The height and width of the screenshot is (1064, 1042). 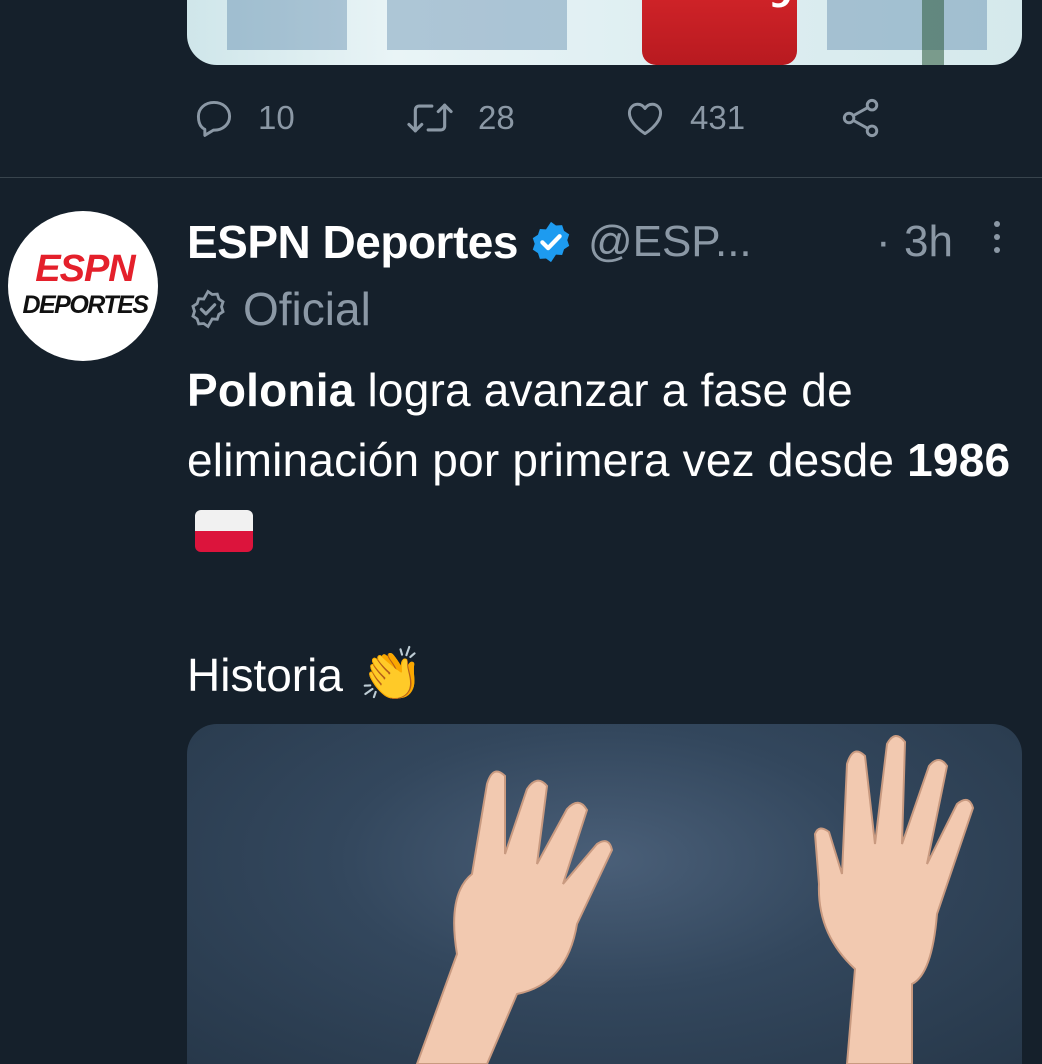 I want to click on poland-flag-icon, so click(x=224, y=530).